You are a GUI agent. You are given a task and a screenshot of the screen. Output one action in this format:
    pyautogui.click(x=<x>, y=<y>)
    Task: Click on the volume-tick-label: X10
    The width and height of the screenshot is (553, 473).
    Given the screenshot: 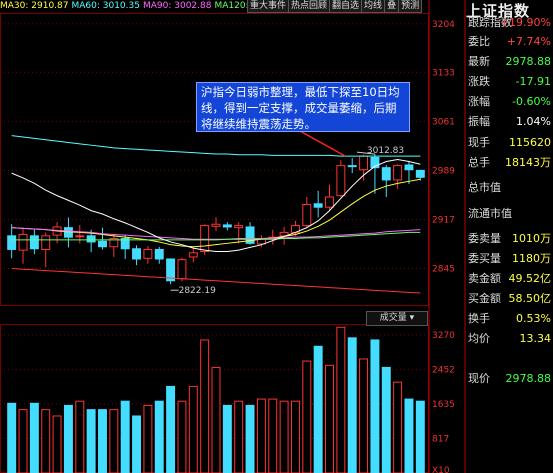 What is the action you would take?
    pyautogui.click(x=441, y=469)
    